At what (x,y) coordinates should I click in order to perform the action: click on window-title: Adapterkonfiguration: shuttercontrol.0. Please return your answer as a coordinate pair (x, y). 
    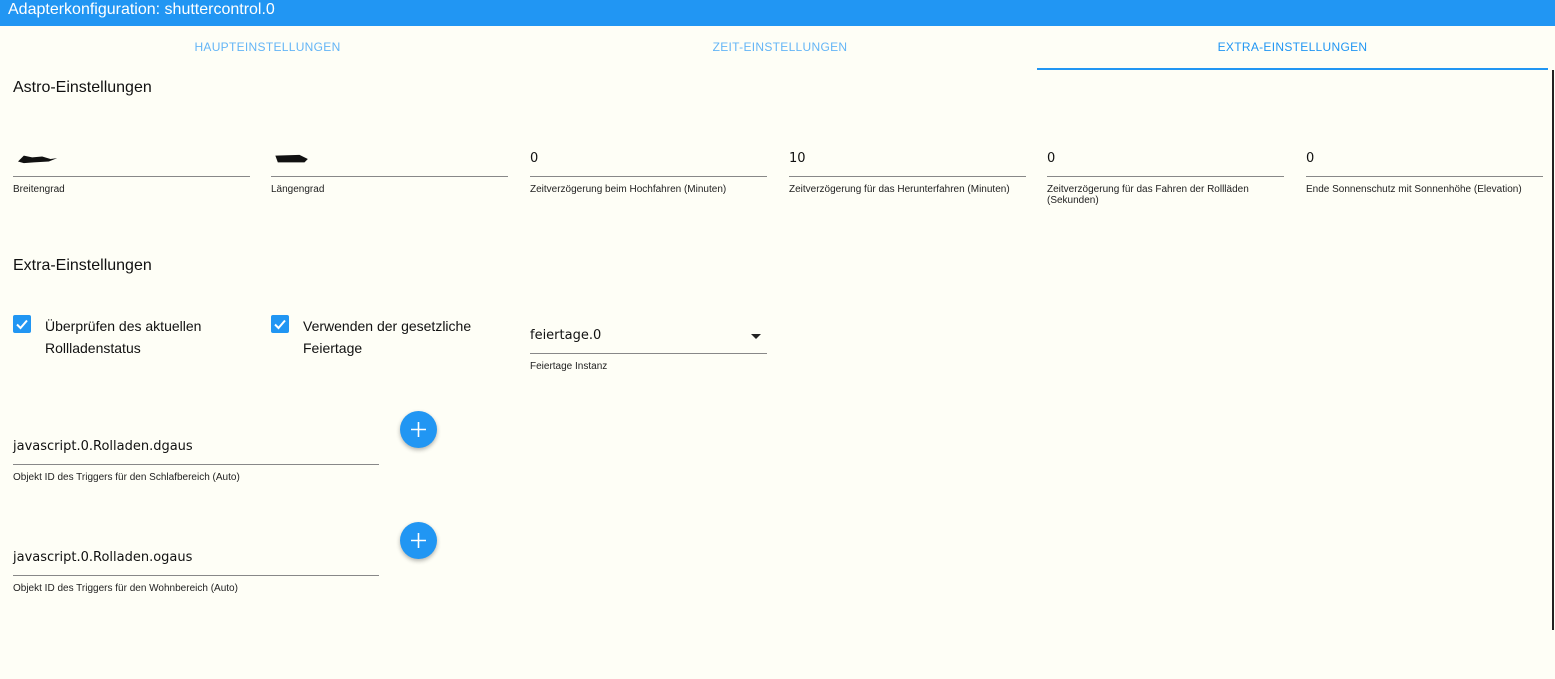
    Looking at the image, I should click on (777, 13).